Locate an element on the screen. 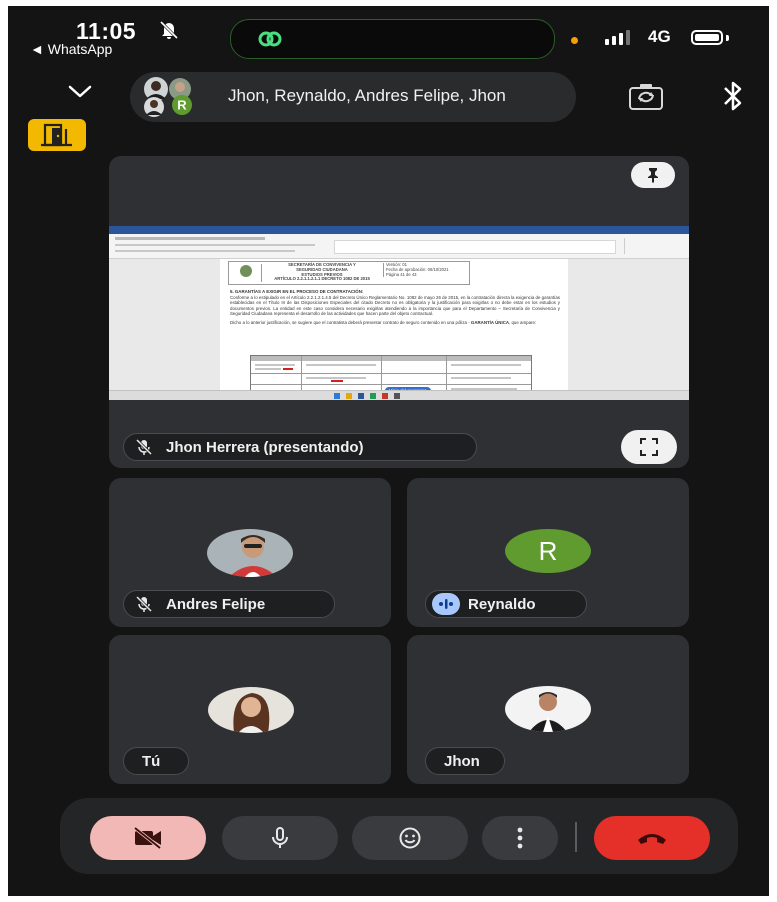  participant-tile-andres: Andres Felipe is located at coordinates (250, 552).